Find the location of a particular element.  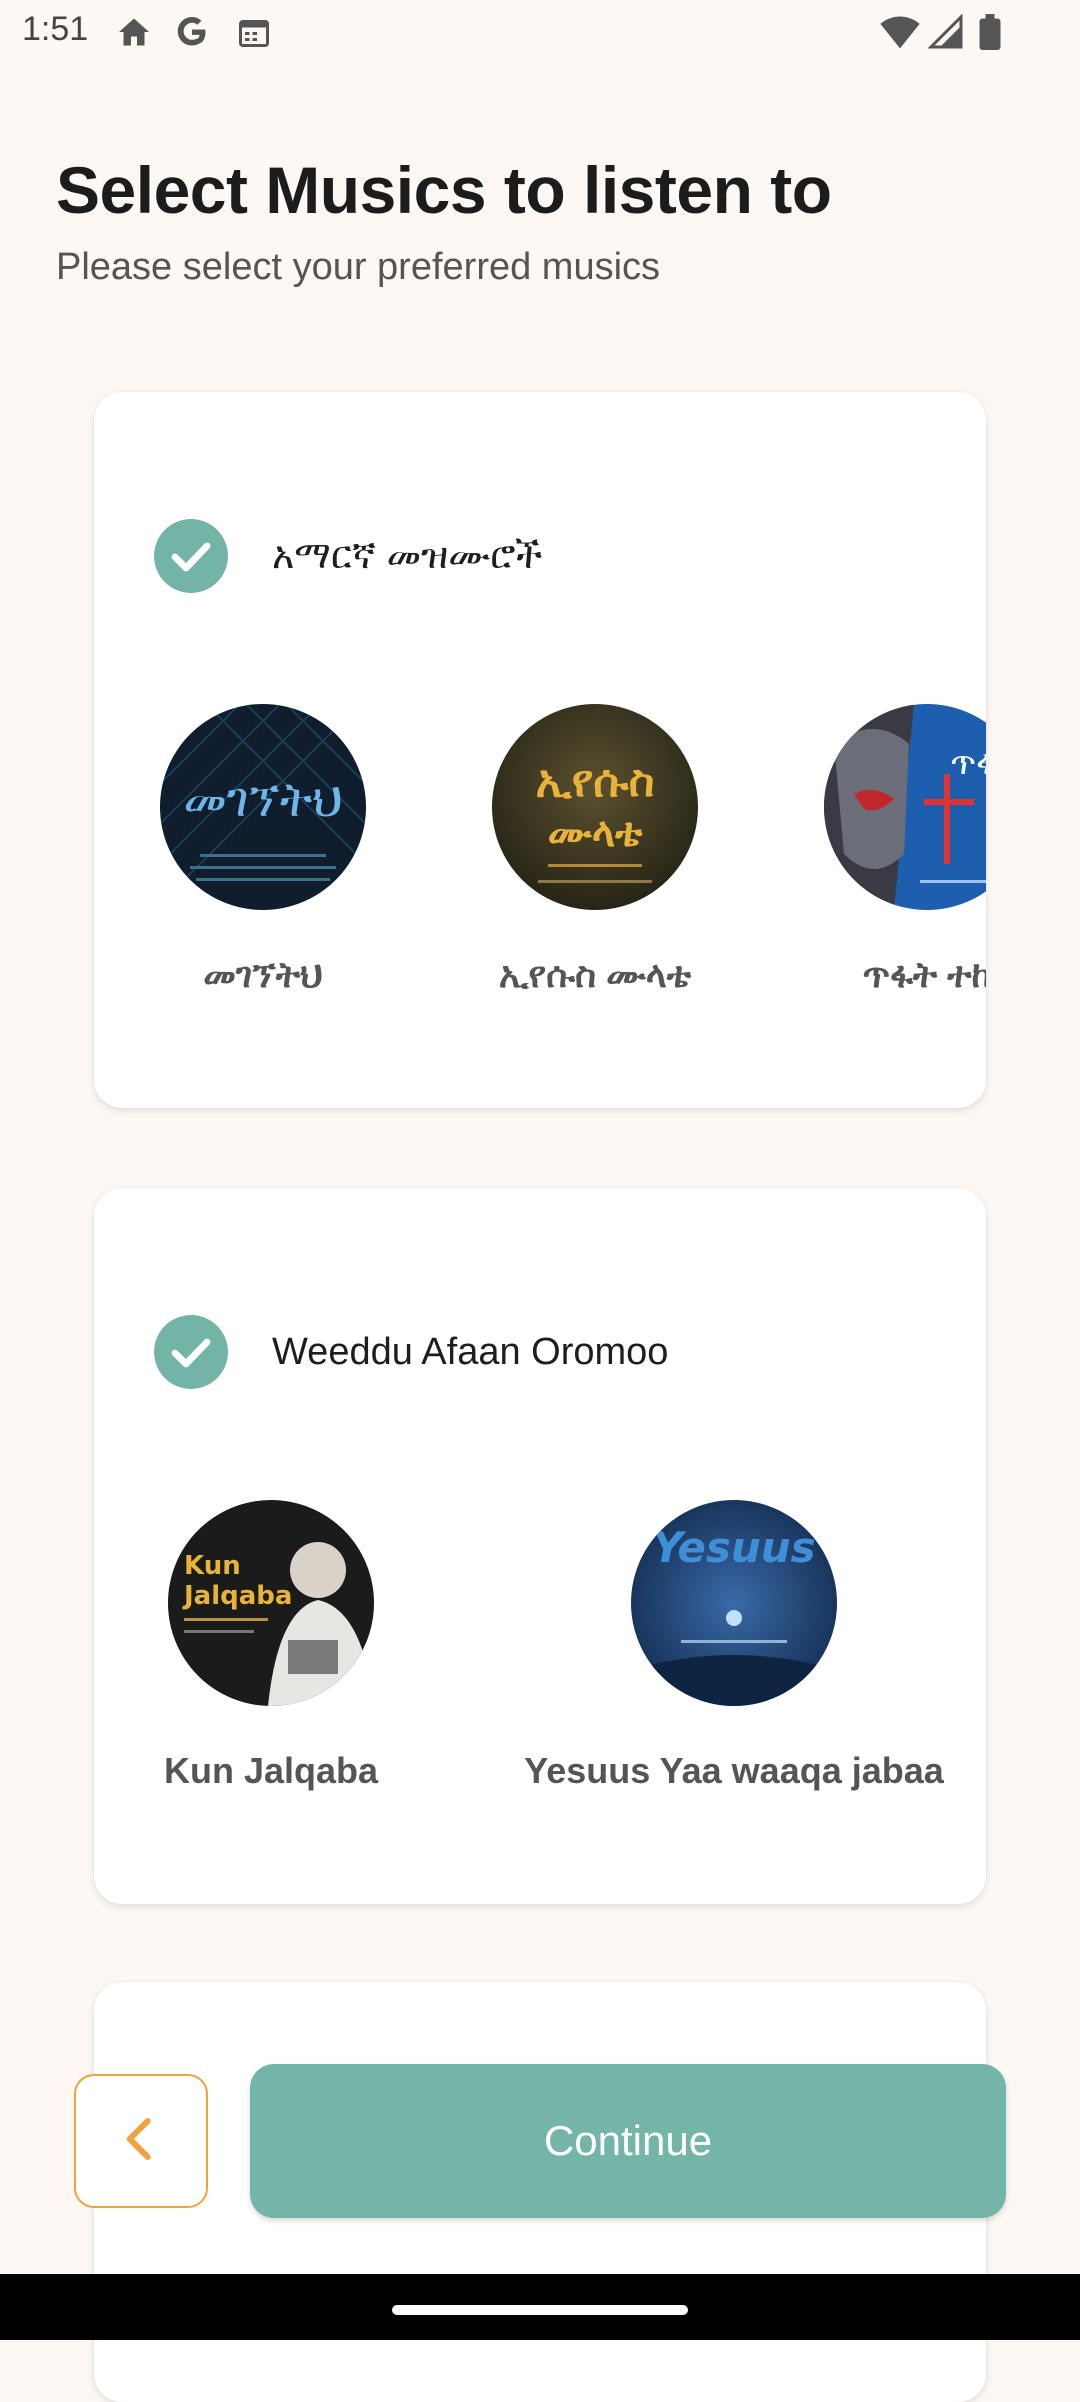

music-label: መገኘትህ is located at coordinates (263, 974).